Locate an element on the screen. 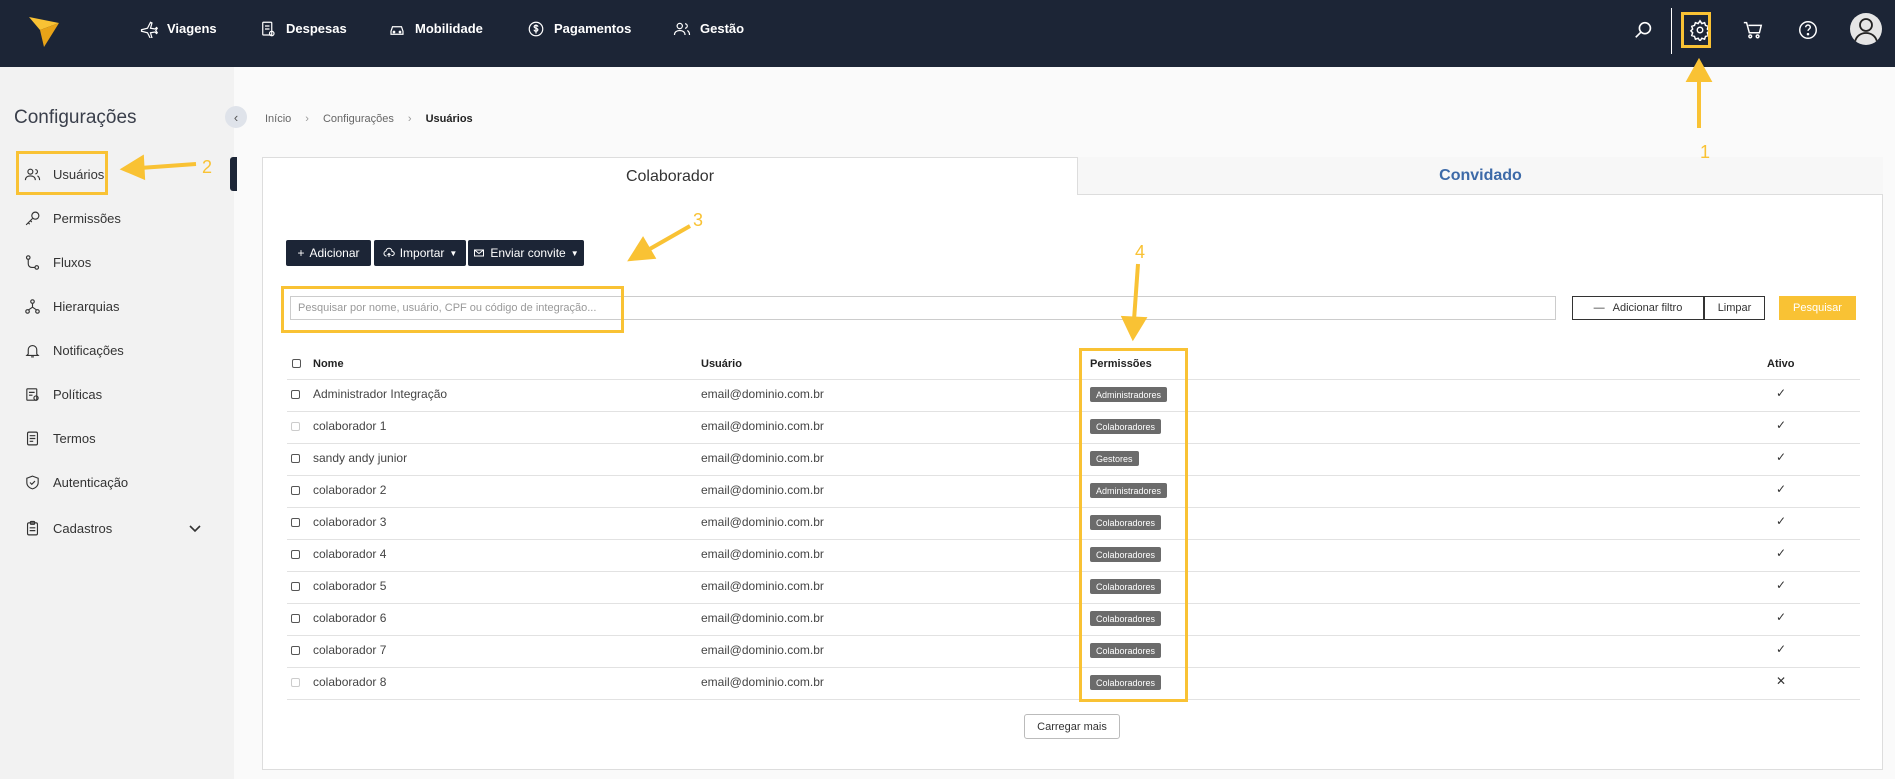 This screenshot has height=779, width=1895. document-icon is located at coordinates (32, 438).